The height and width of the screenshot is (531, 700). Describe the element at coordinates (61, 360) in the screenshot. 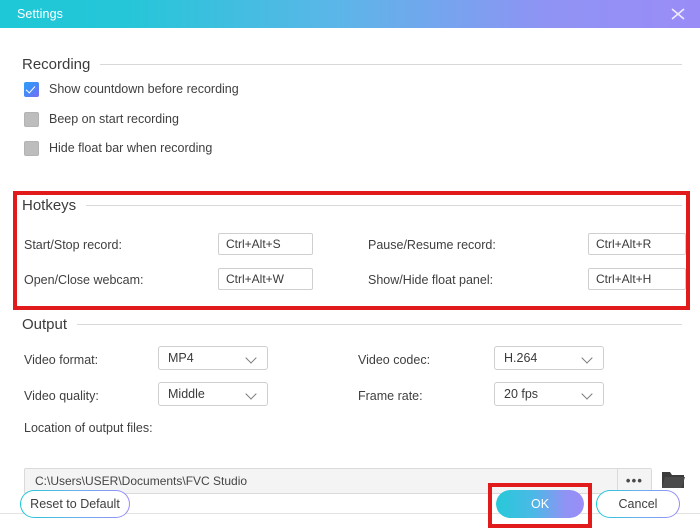

I see `label-video-format: Video format:` at that location.